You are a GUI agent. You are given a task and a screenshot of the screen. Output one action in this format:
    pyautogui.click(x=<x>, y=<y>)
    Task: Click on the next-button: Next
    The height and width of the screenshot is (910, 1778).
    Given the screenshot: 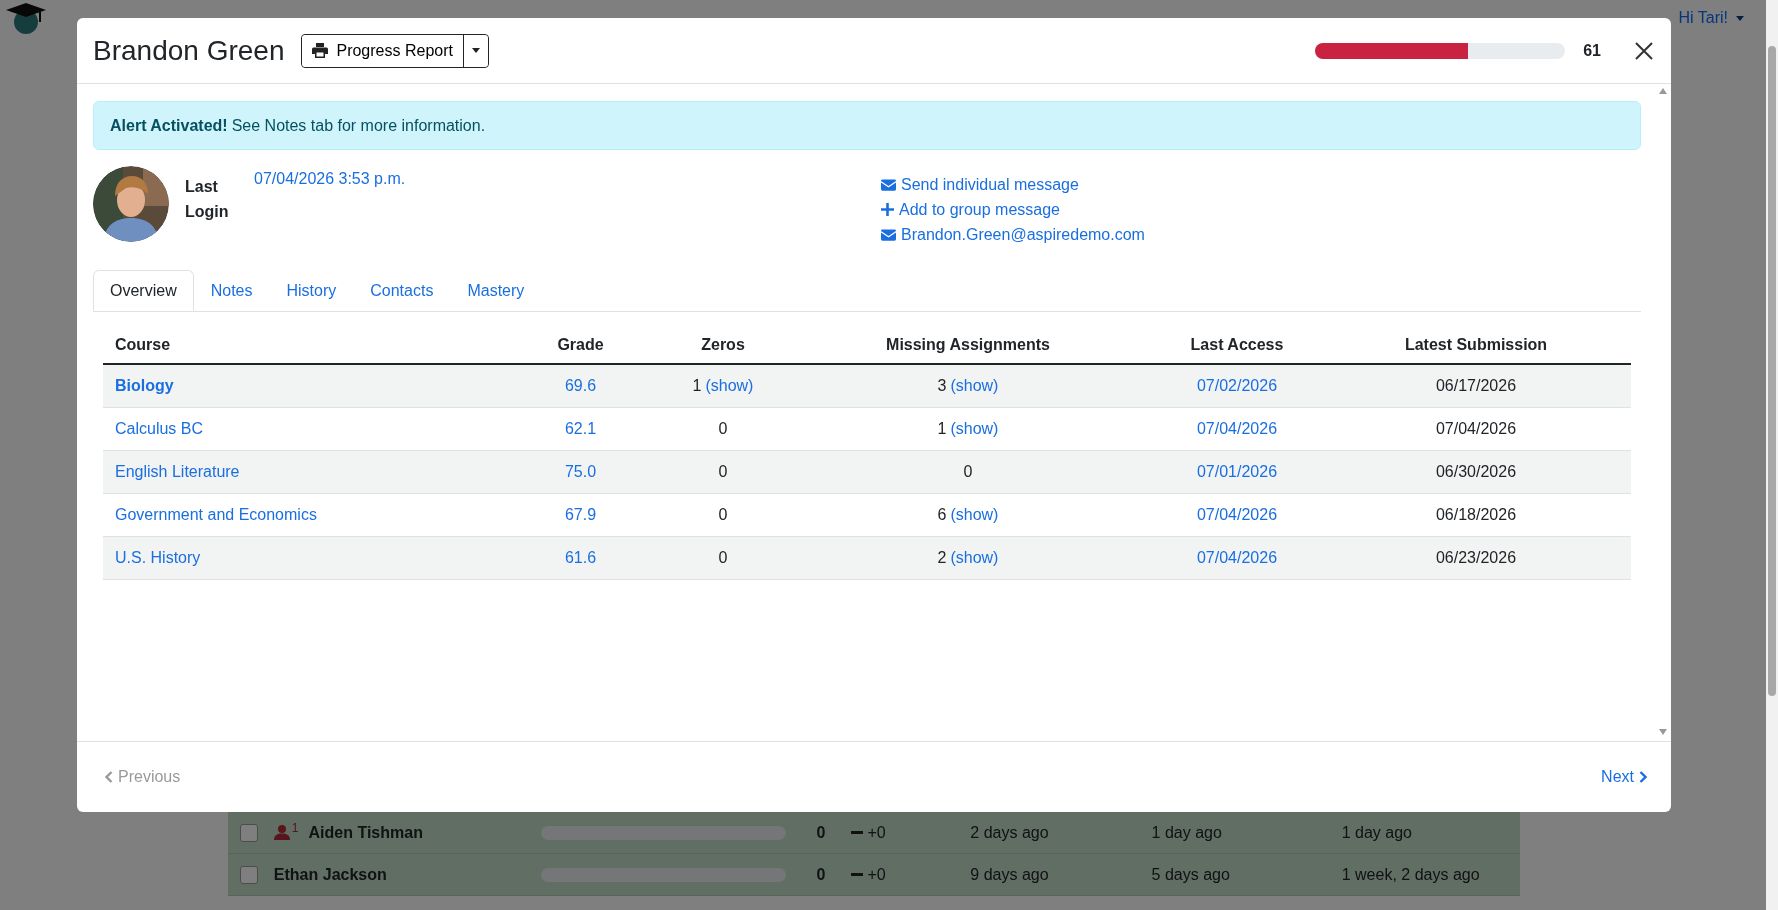 What is the action you would take?
    pyautogui.click(x=1624, y=777)
    